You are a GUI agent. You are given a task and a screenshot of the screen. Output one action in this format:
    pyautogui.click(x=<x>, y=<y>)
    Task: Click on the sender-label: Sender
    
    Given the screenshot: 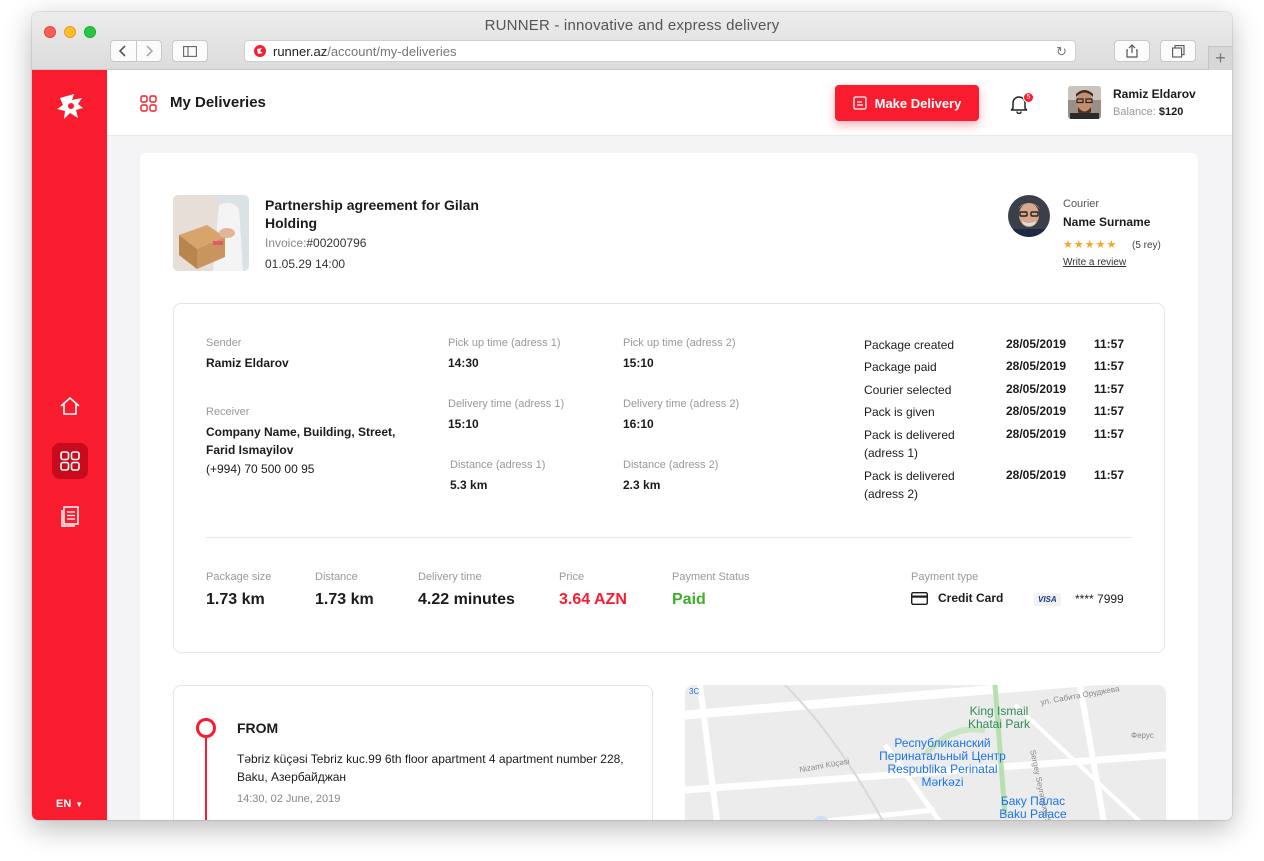 What is the action you would take?
    pyautogui.click(x=224, y=343)
    